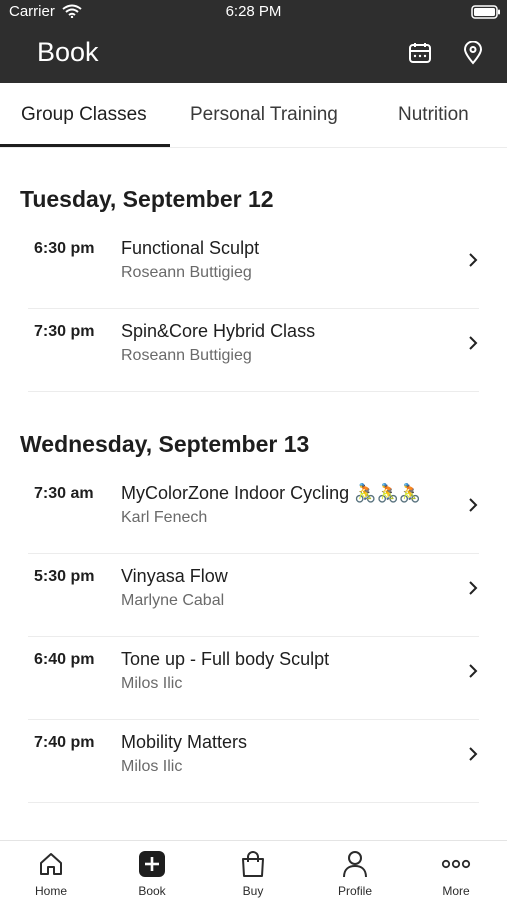  Describe the element at coordinates (264, 115) in the screenshot. I see `tab-personal-training: Personal Training` at that location.